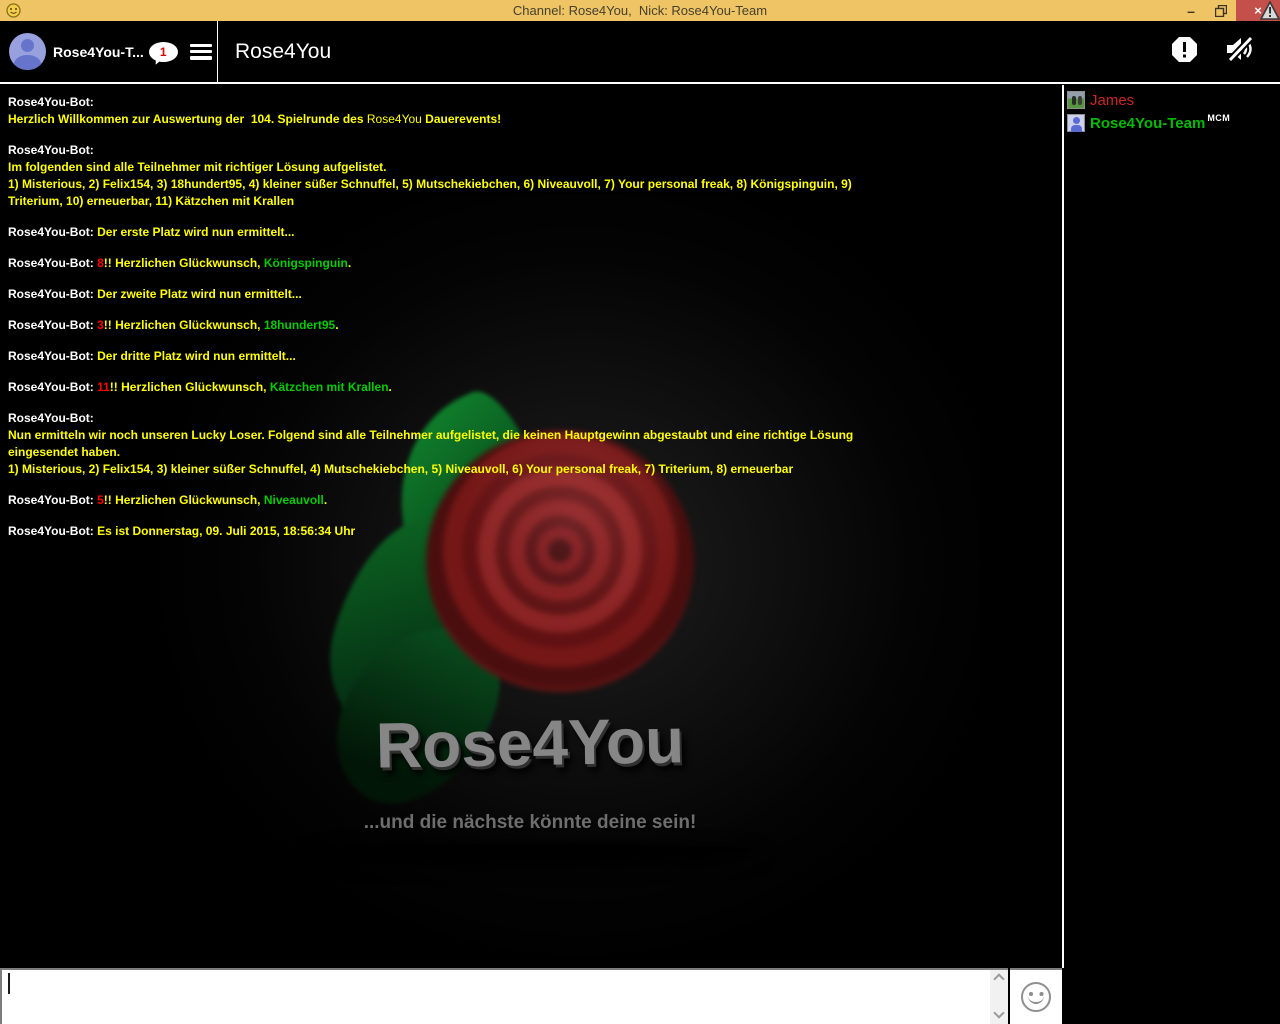 This screenshot has width=1280, height=1024. I want to click on restore-button, so click(1221, 10).